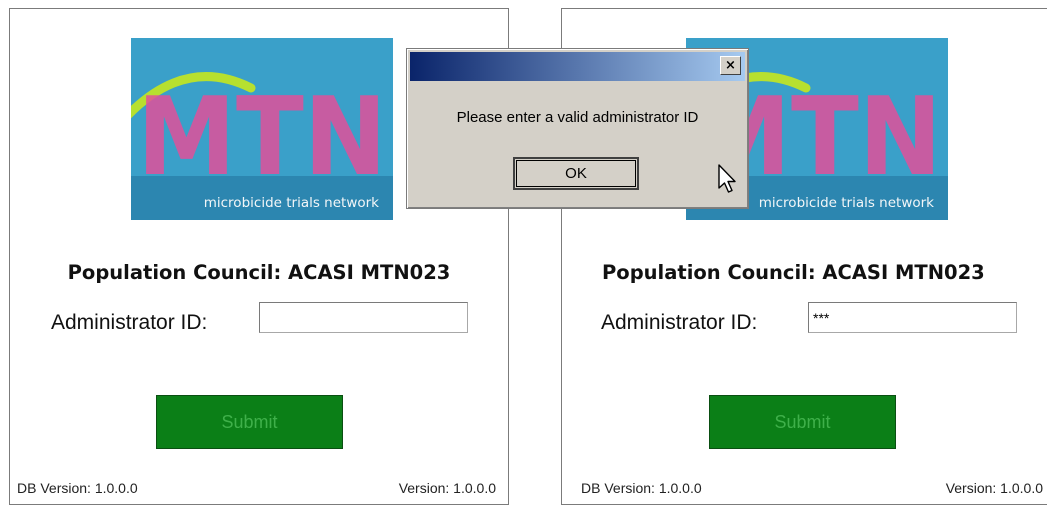 This screenshot has width=1047, height=517. I want to click on close-button: ×, so click(730, 65).